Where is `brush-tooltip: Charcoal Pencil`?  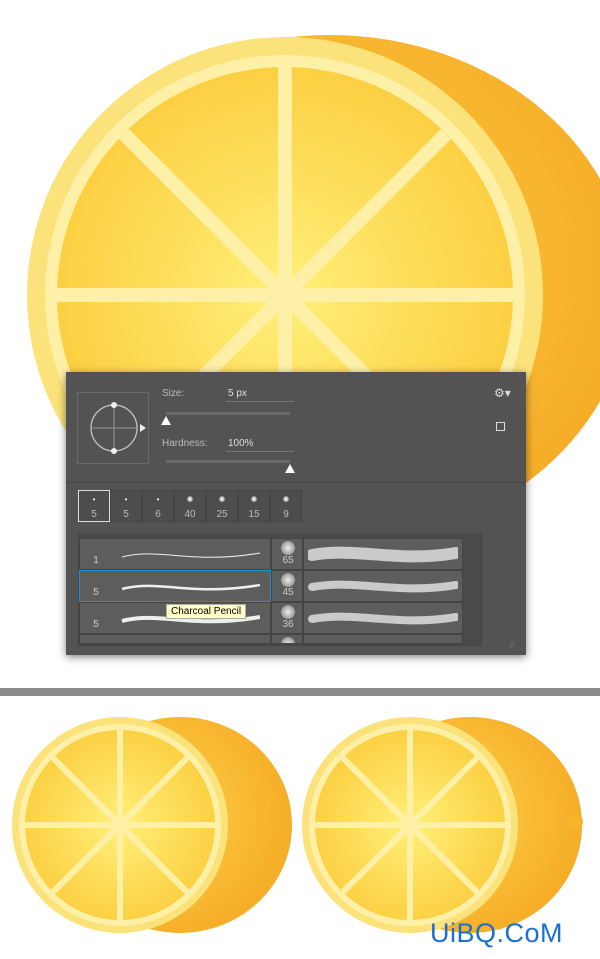 brush-tooltip: Charcoal Pencil is located at coordinates (206, 611).